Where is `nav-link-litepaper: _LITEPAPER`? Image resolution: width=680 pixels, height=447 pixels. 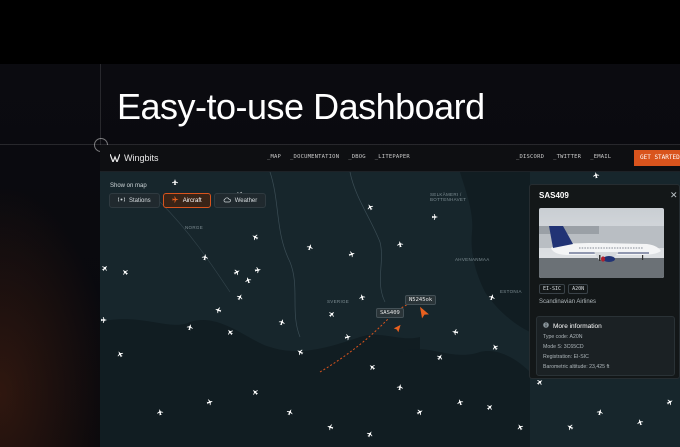
nav-link-litepaper: _LITEPAPER is located at coordinates (392, 157).